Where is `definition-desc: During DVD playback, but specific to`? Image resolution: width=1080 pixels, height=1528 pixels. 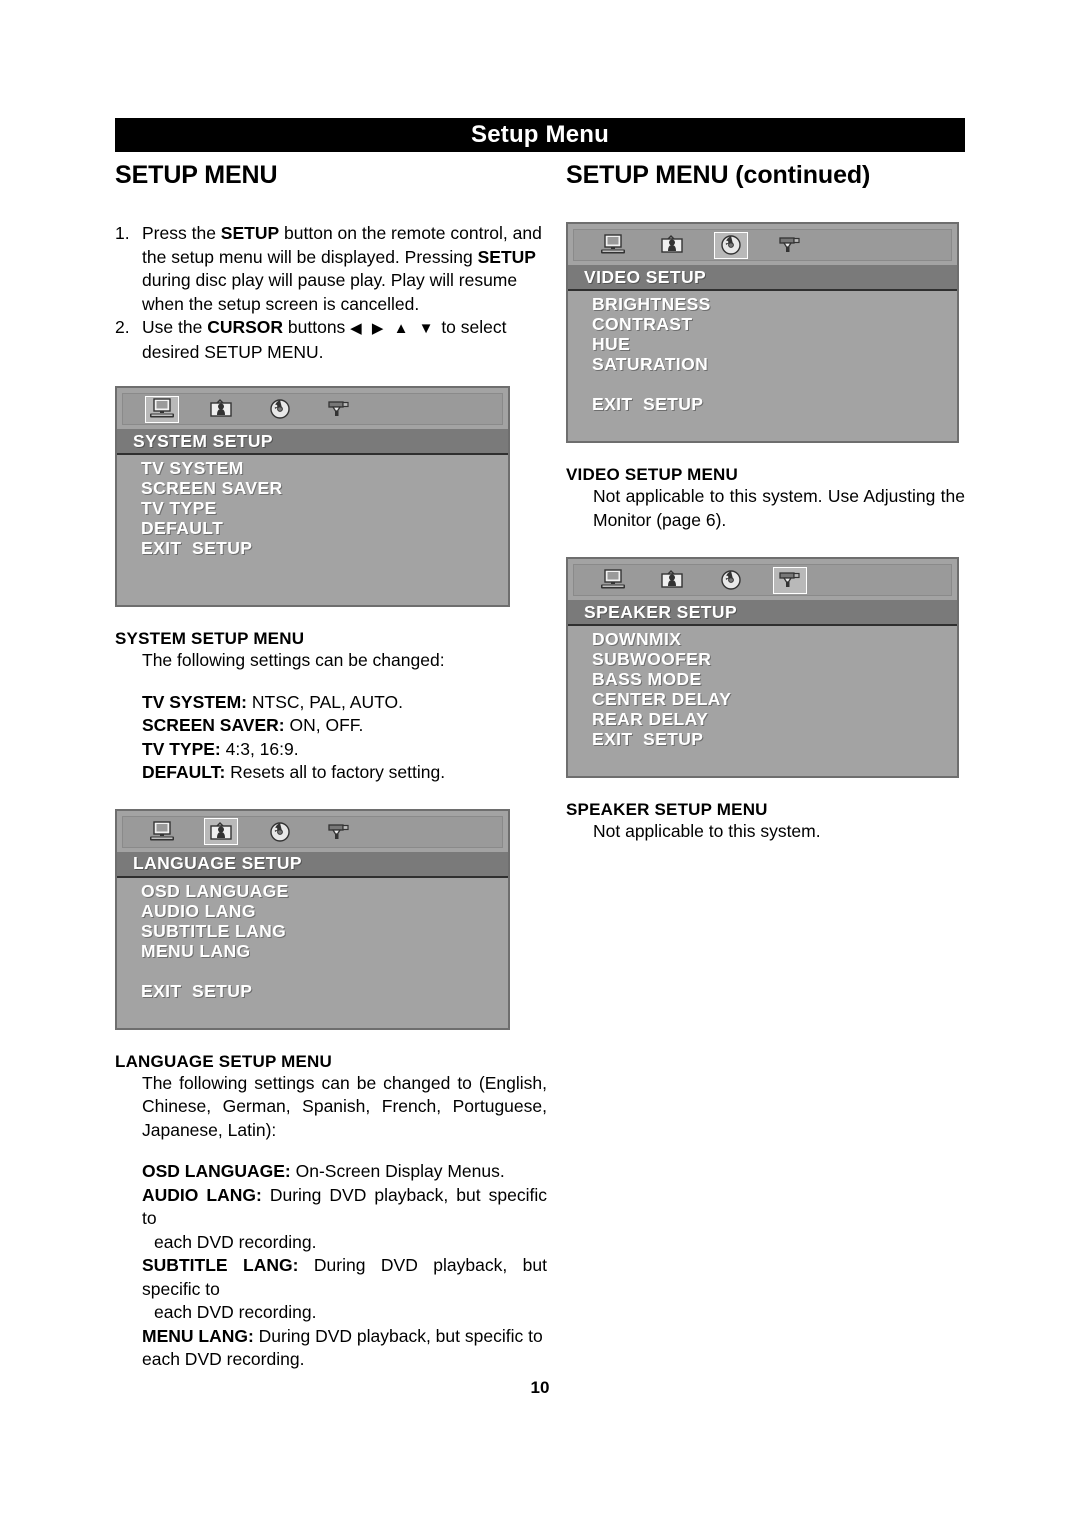
definition-desc: During DVD playback, but specific to is located at coordinates (398, 1335).